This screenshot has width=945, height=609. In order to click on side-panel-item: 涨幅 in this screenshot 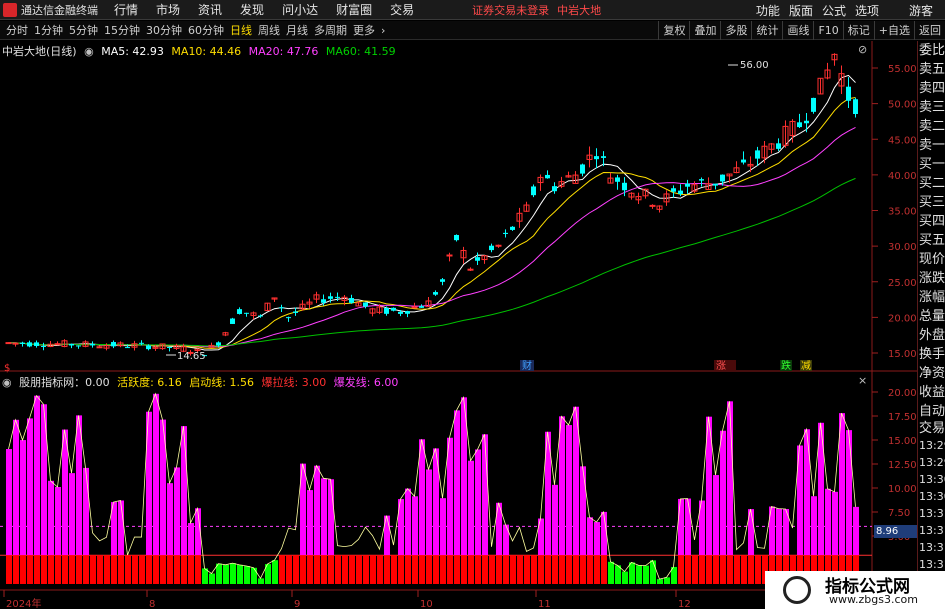, I will do `click(931, 297)`.